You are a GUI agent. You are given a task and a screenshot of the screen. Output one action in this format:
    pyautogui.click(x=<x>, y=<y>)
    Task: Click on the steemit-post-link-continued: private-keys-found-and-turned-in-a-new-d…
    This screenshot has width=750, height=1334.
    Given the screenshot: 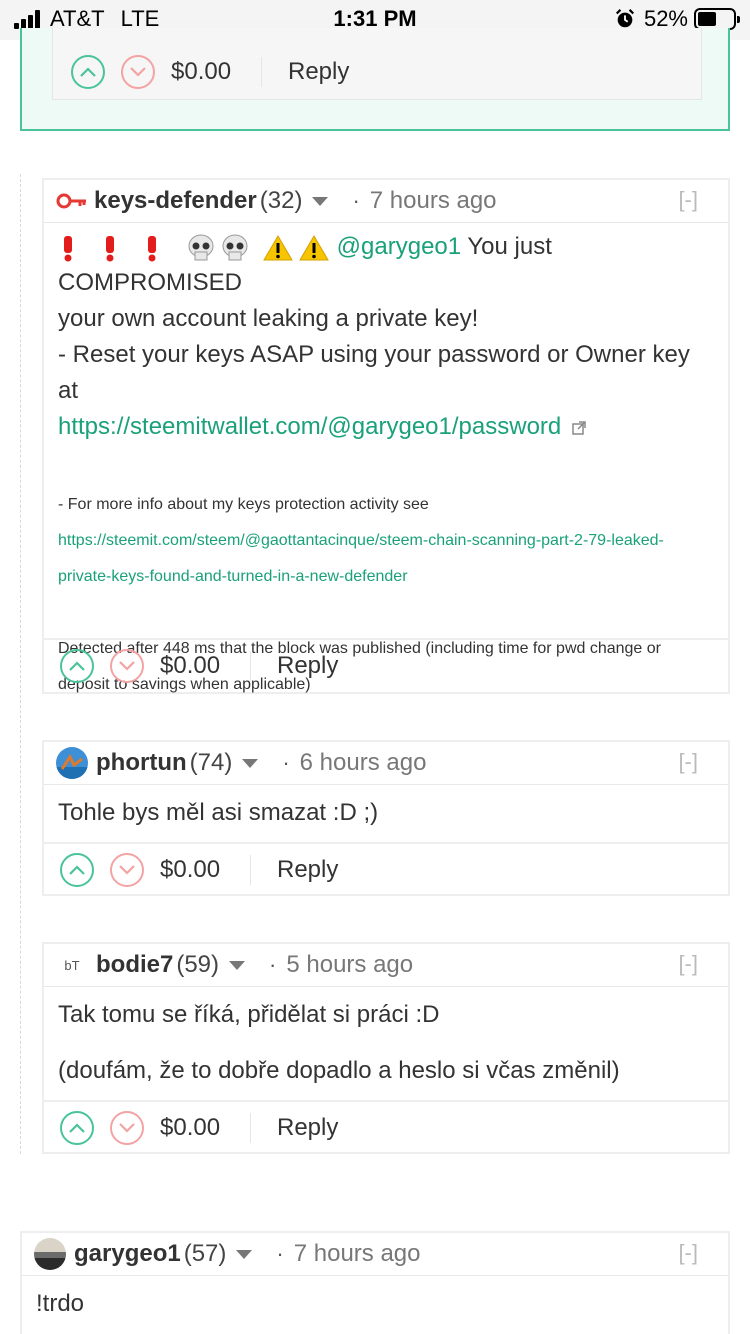 What is the action you would take?
    pyautogui.click(x=233, y=576)
    